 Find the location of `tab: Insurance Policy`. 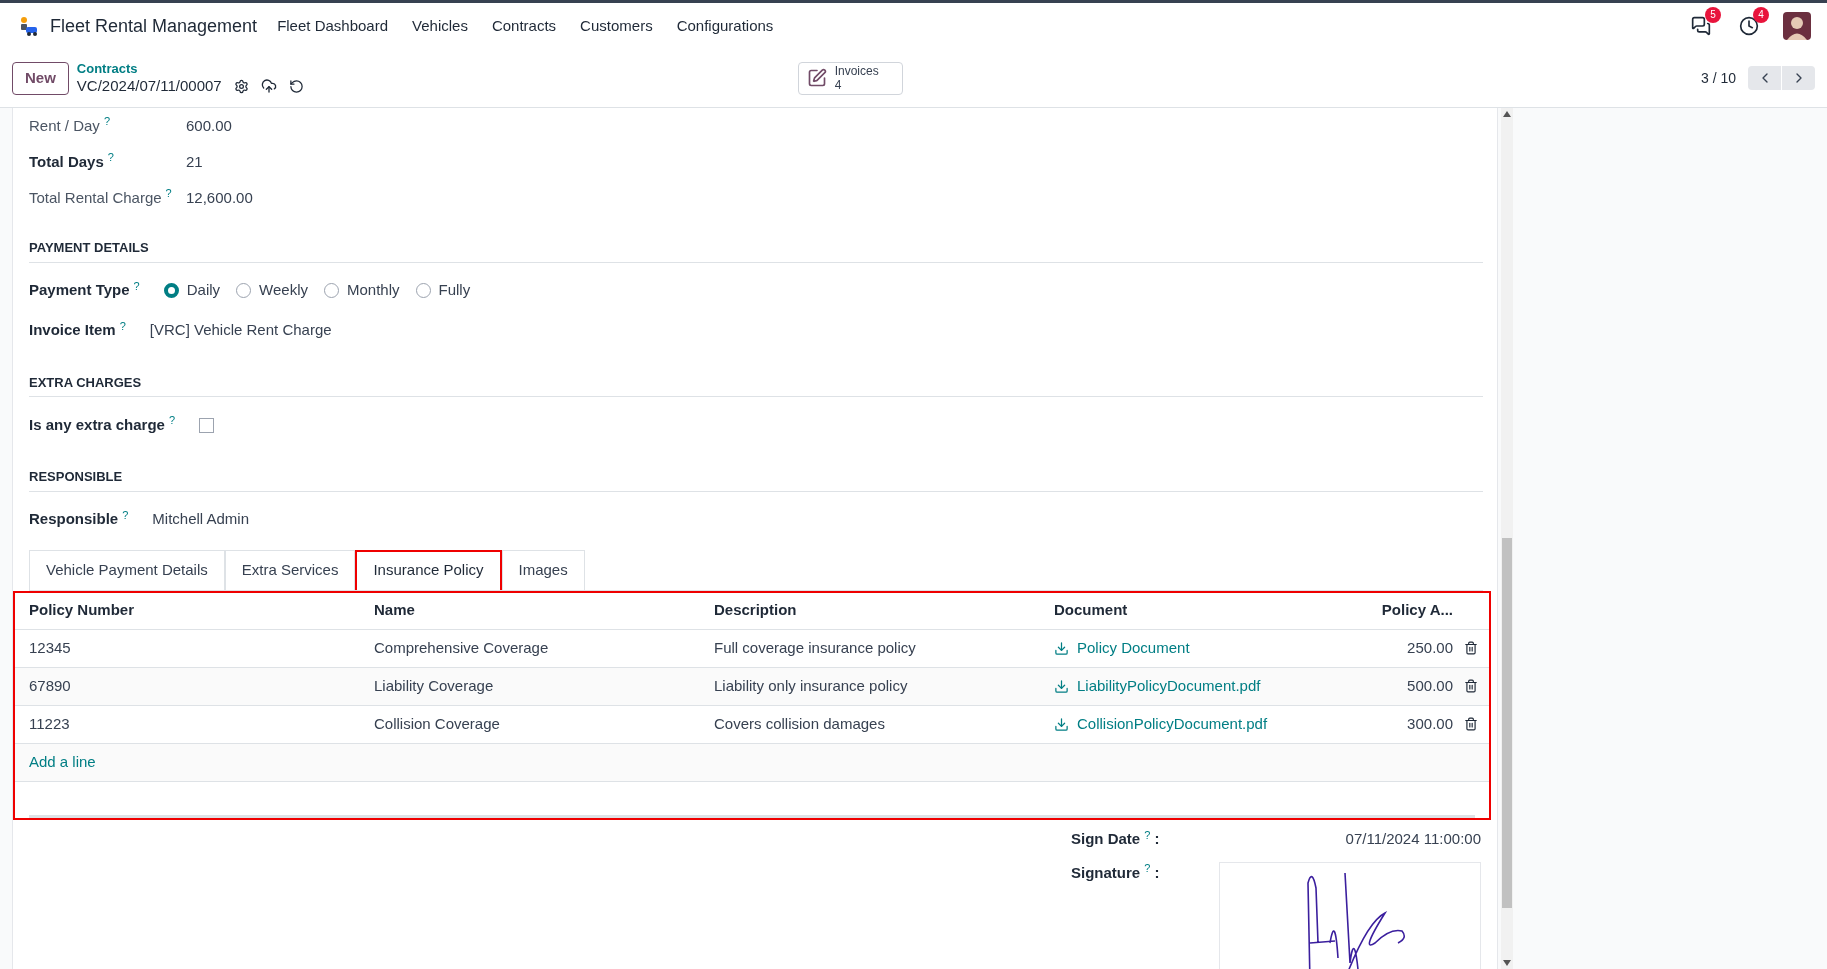

tab: Insurance Policy is located at coordinates (428, 569).